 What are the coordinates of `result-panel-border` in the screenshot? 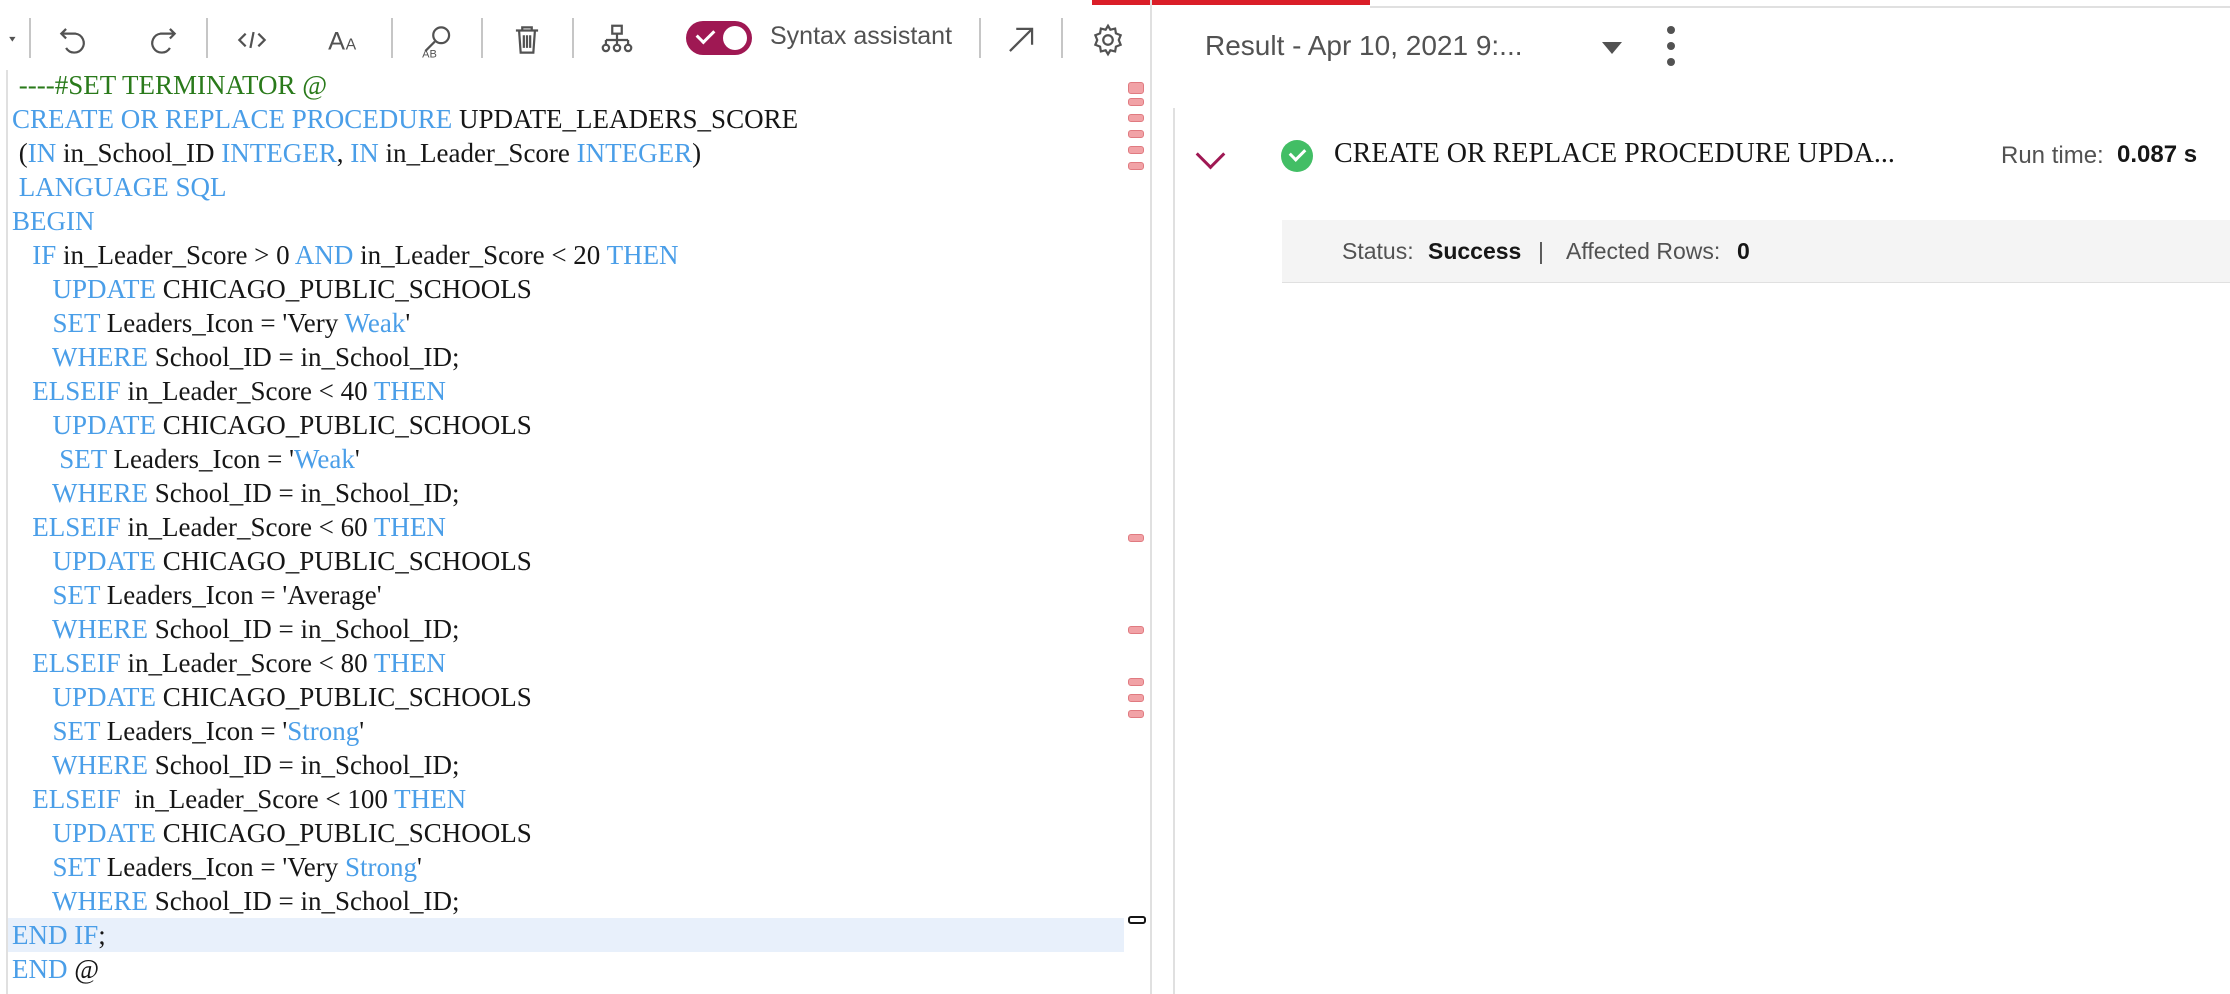 It's located at (1174, 551).